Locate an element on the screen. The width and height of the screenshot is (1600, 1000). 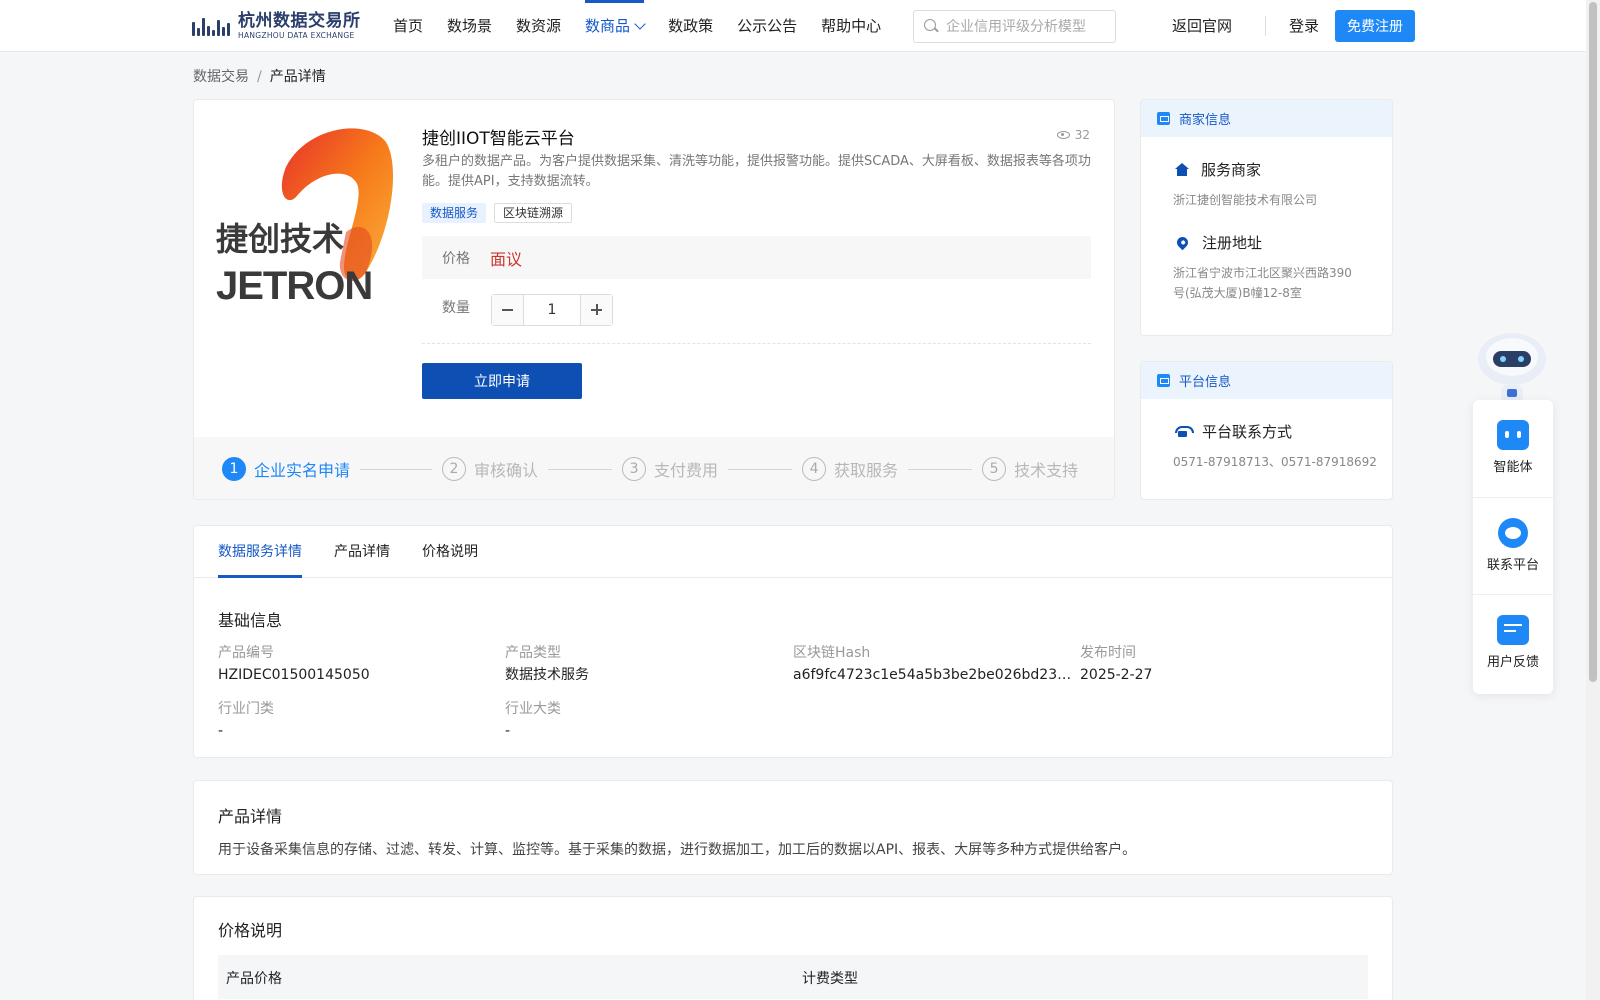
product-logo-en: JETRON is located at coordinates (294, 286).